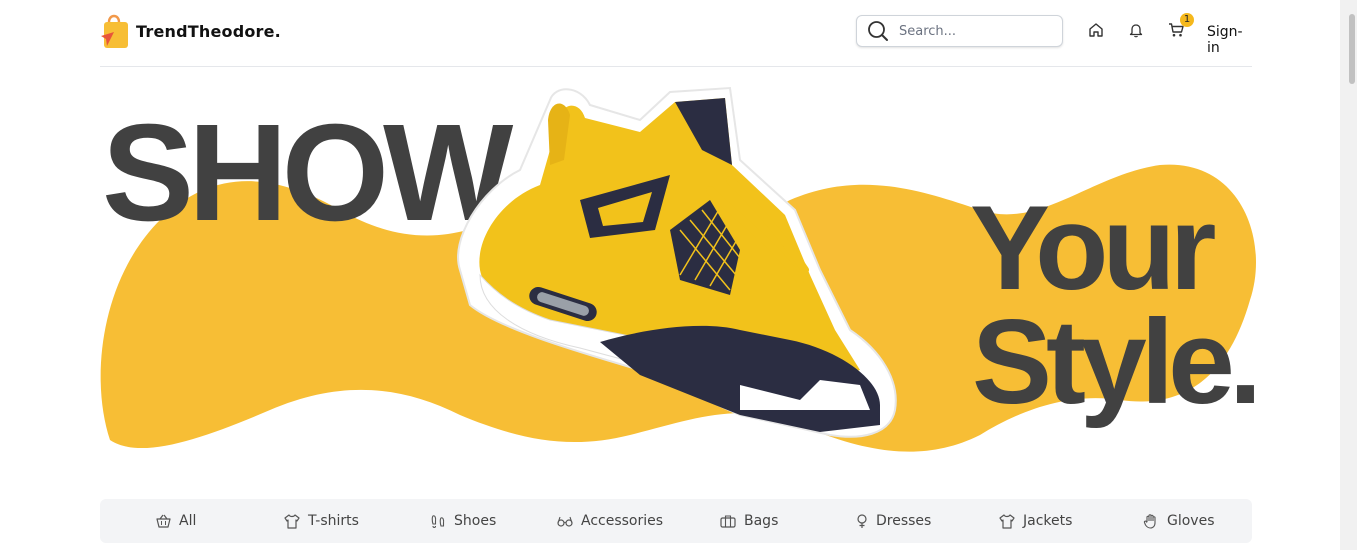 The height and width of the screenshot is (550, 1357). I want to click on category-label: All, so click(188, 521).